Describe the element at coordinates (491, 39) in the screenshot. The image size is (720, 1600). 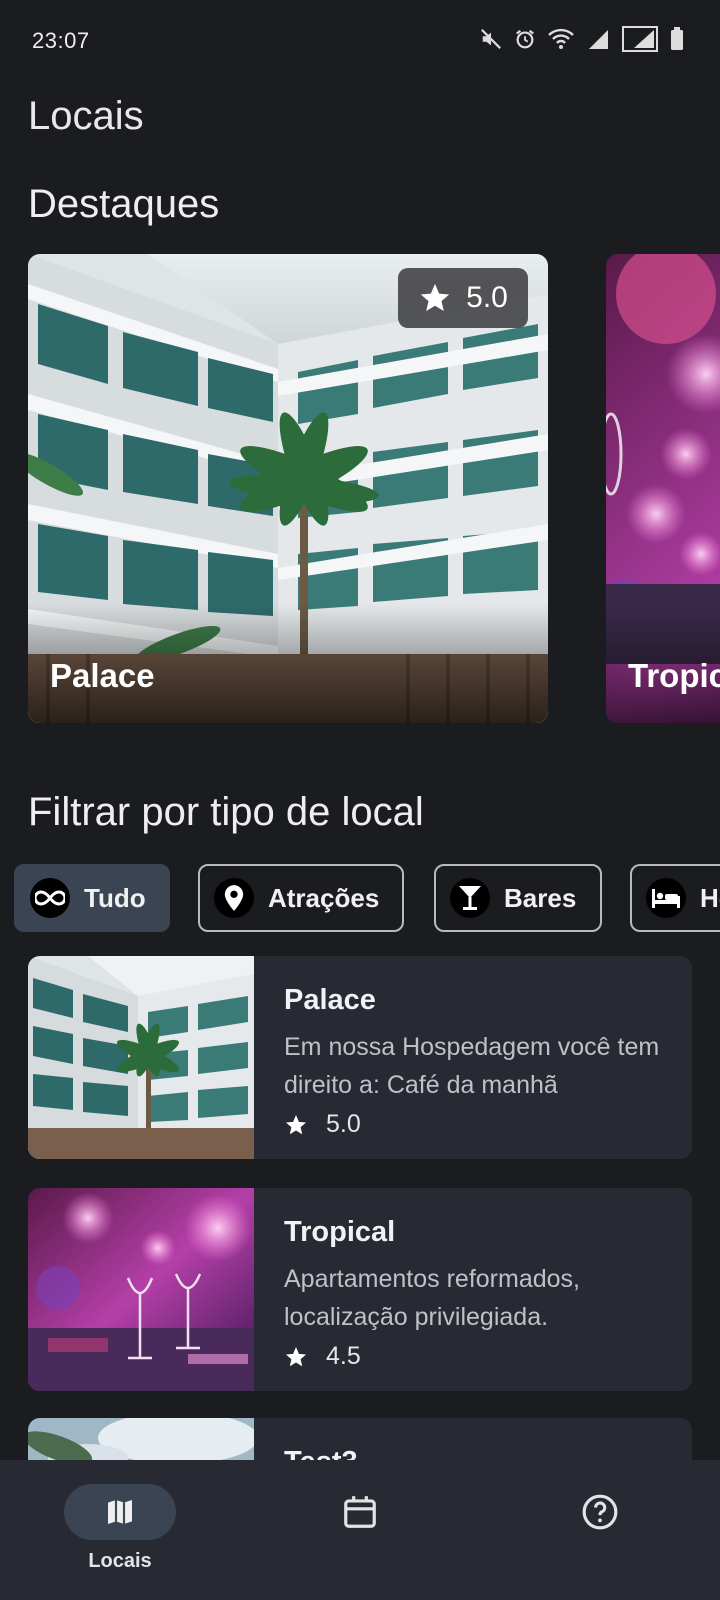
I see `mute-icon` at that location.